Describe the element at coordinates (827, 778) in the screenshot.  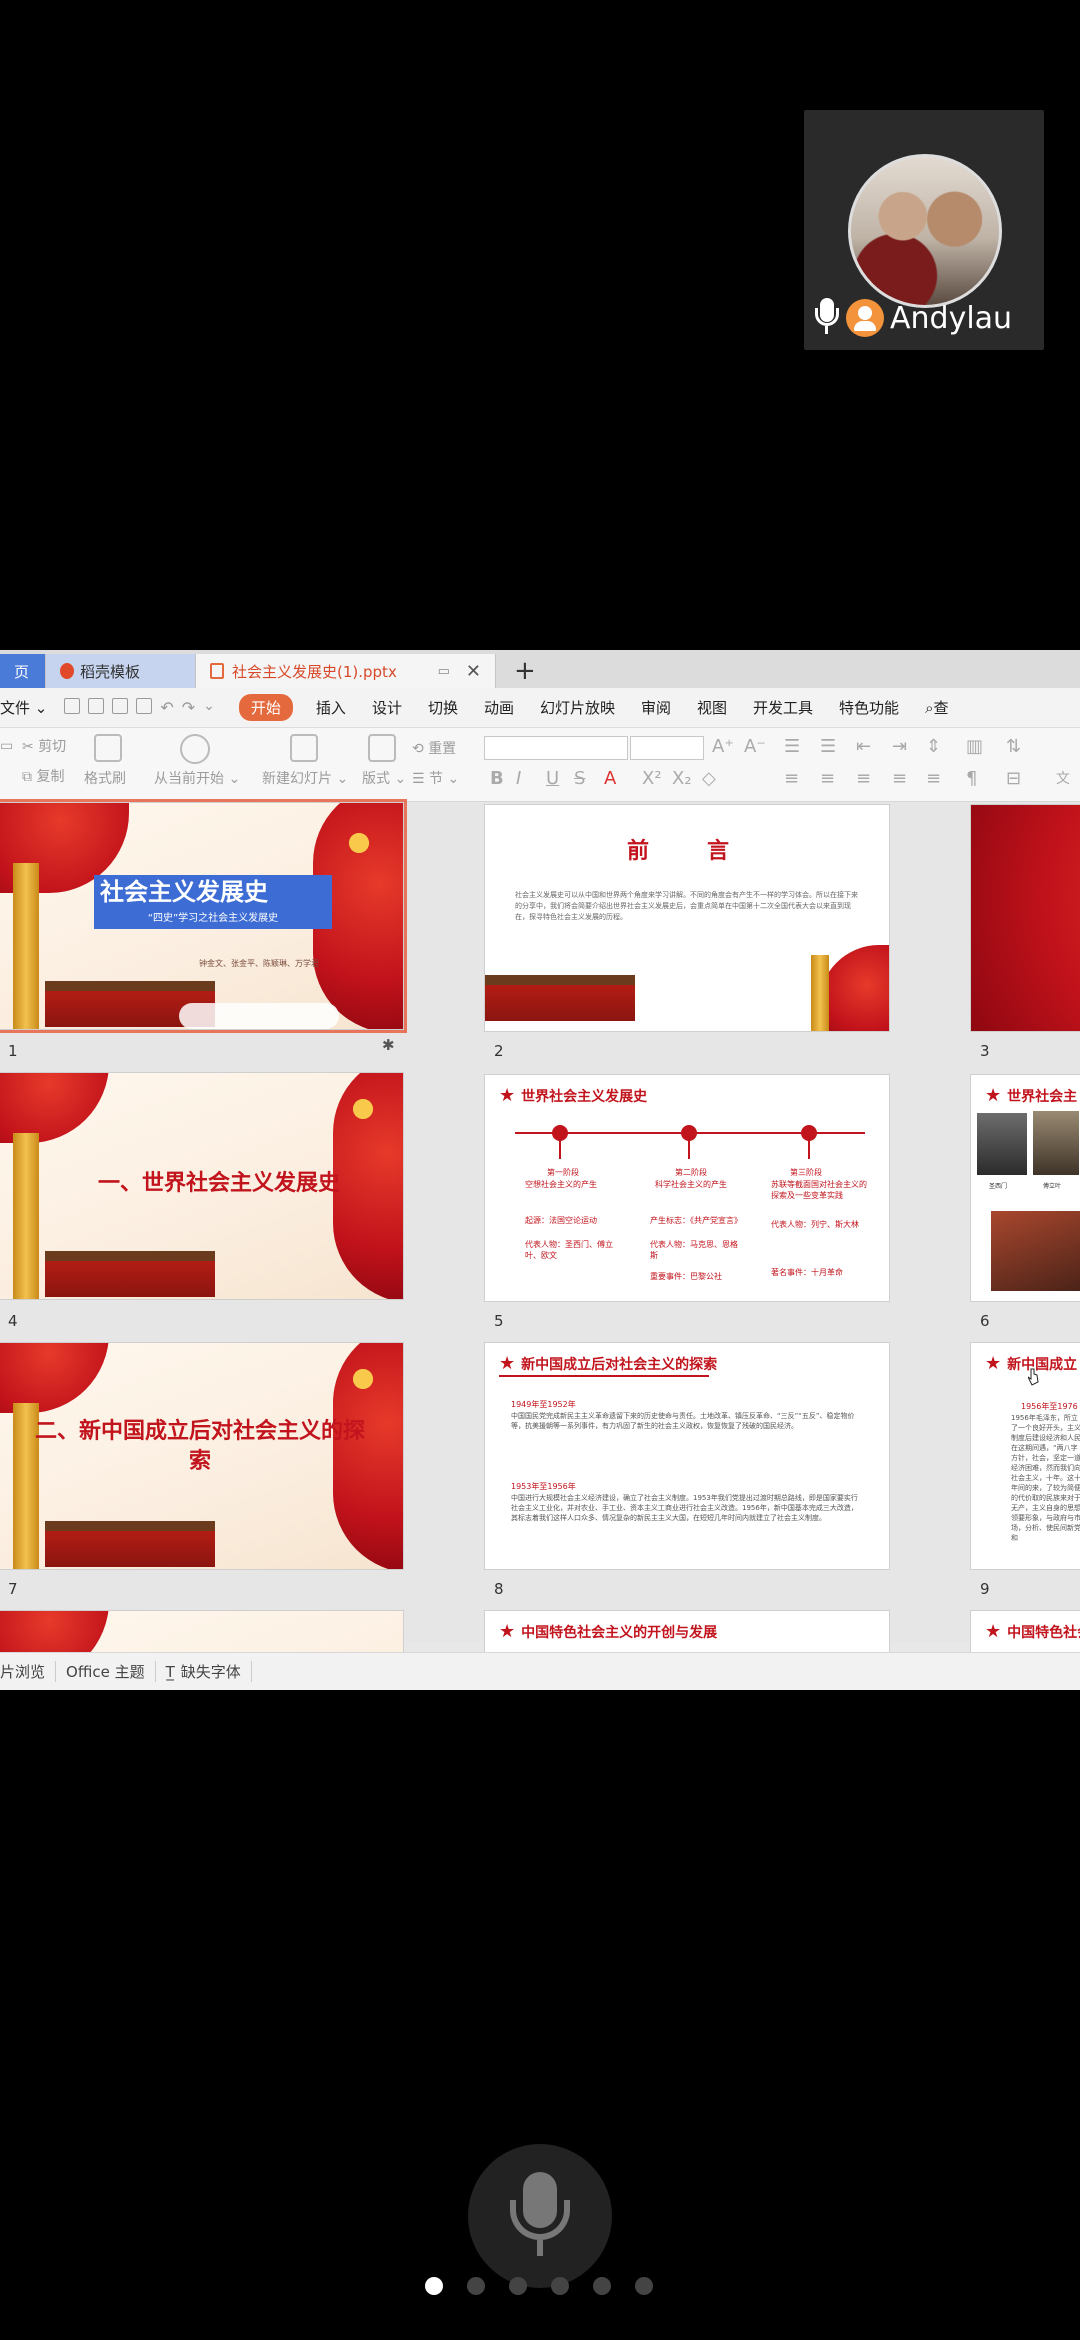
I see `align-center-icon: ≡` at that location.